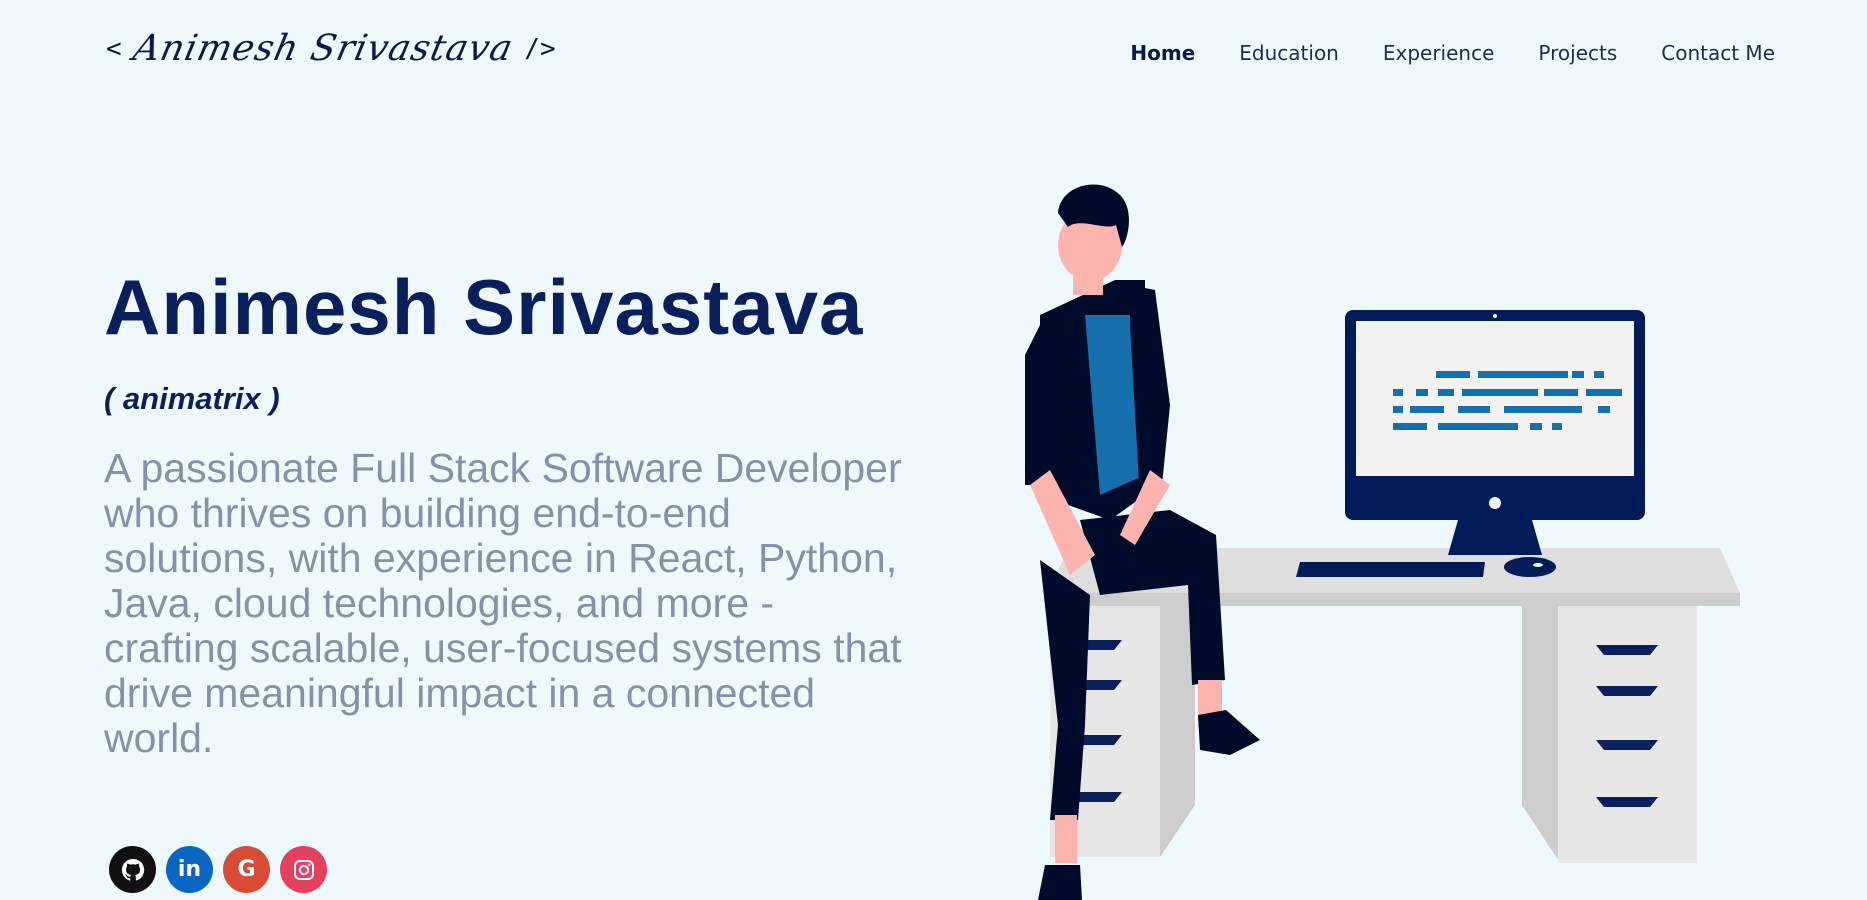  What do you see at coordinates (1495, 398) in the screenshot?
I see `monitor-screen` at bounding box center [1495, 398].